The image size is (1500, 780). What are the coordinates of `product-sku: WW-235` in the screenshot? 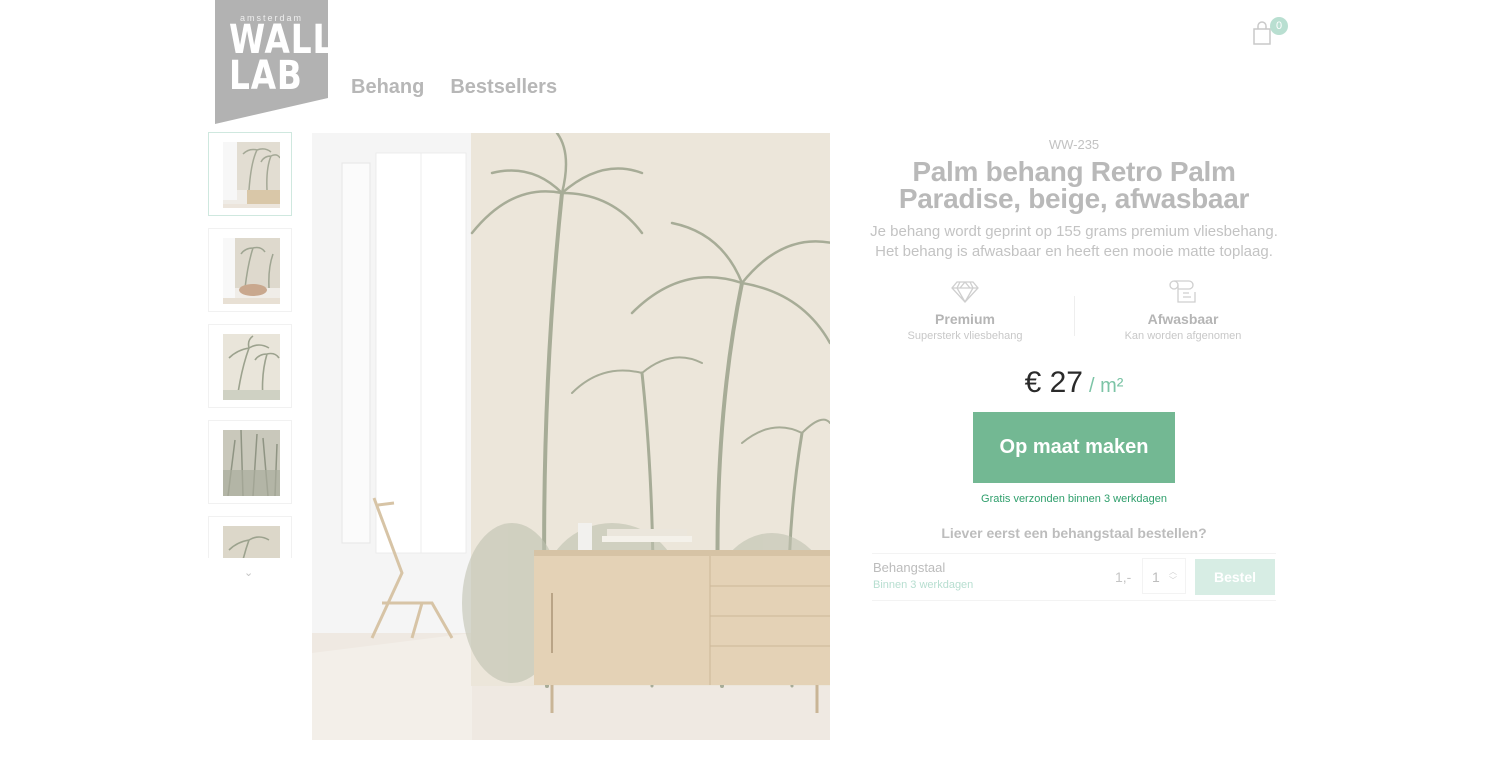 It's located at (1074, 144).